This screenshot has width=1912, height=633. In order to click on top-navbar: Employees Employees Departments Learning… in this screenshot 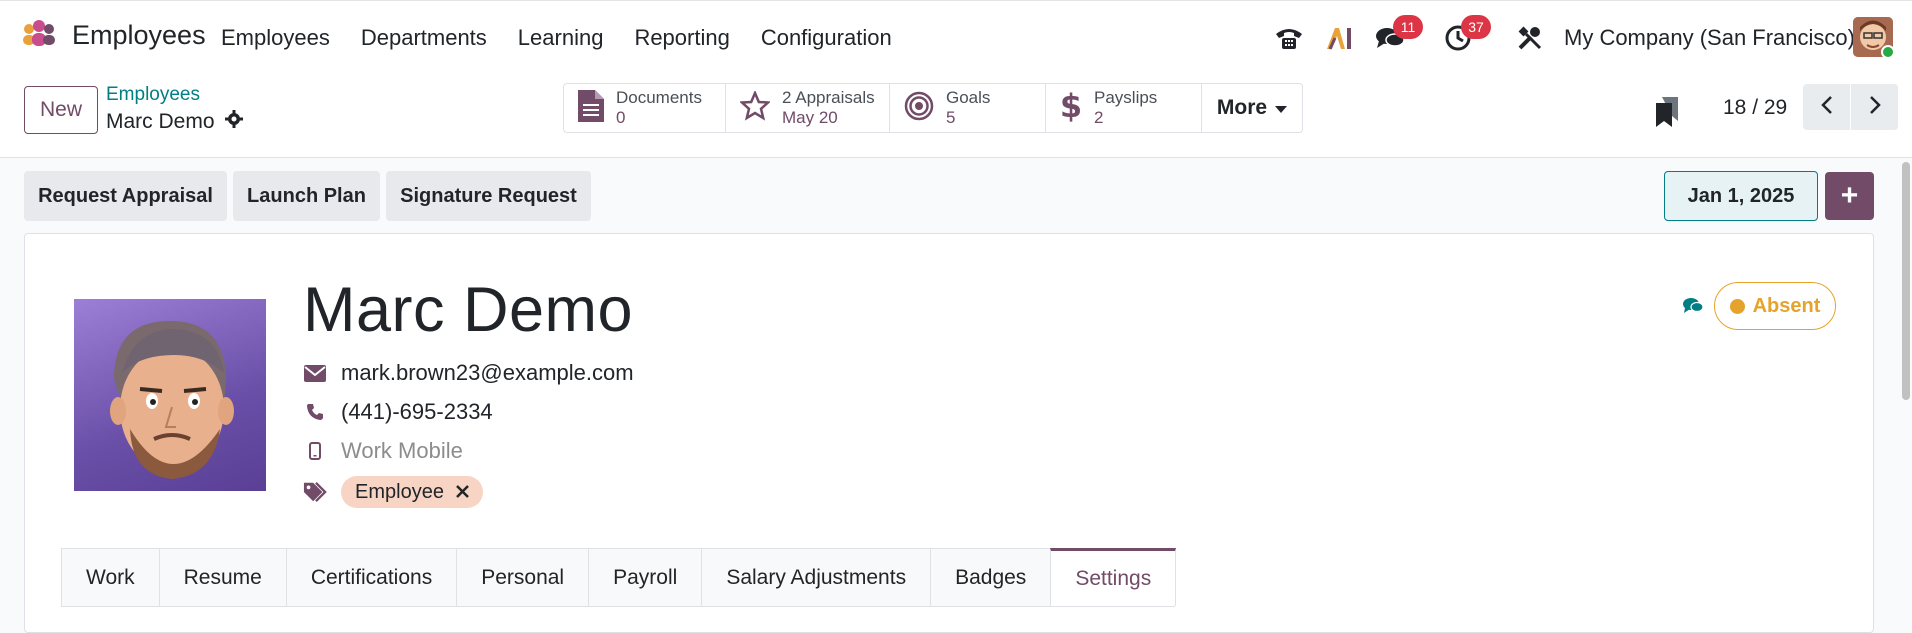, I will do `click(956, 38)`.